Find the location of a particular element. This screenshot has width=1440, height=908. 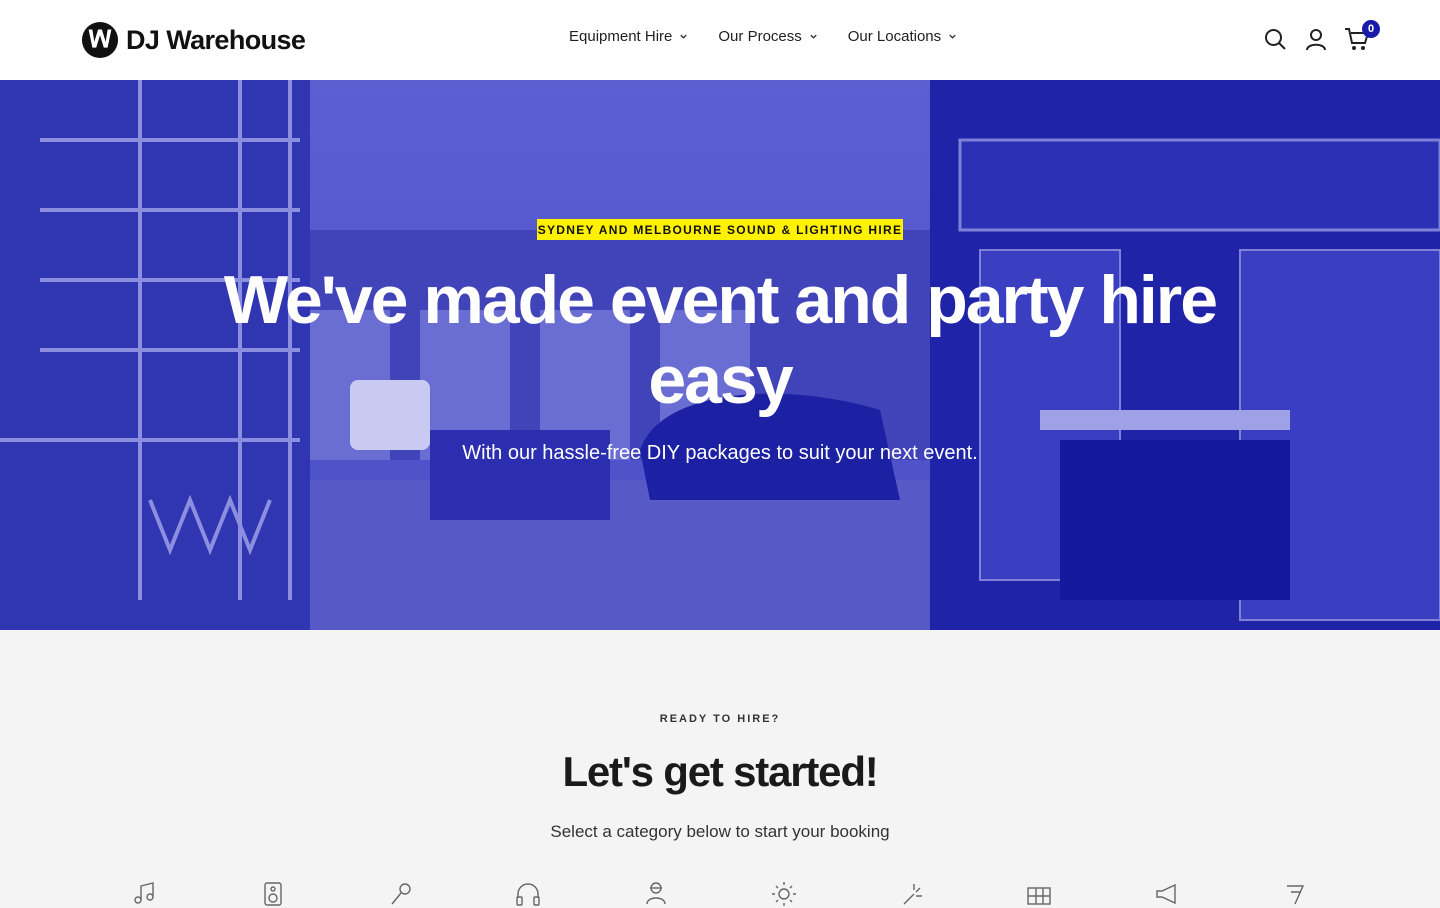

nav-label: Our Process is located at coordinates (760, 36).